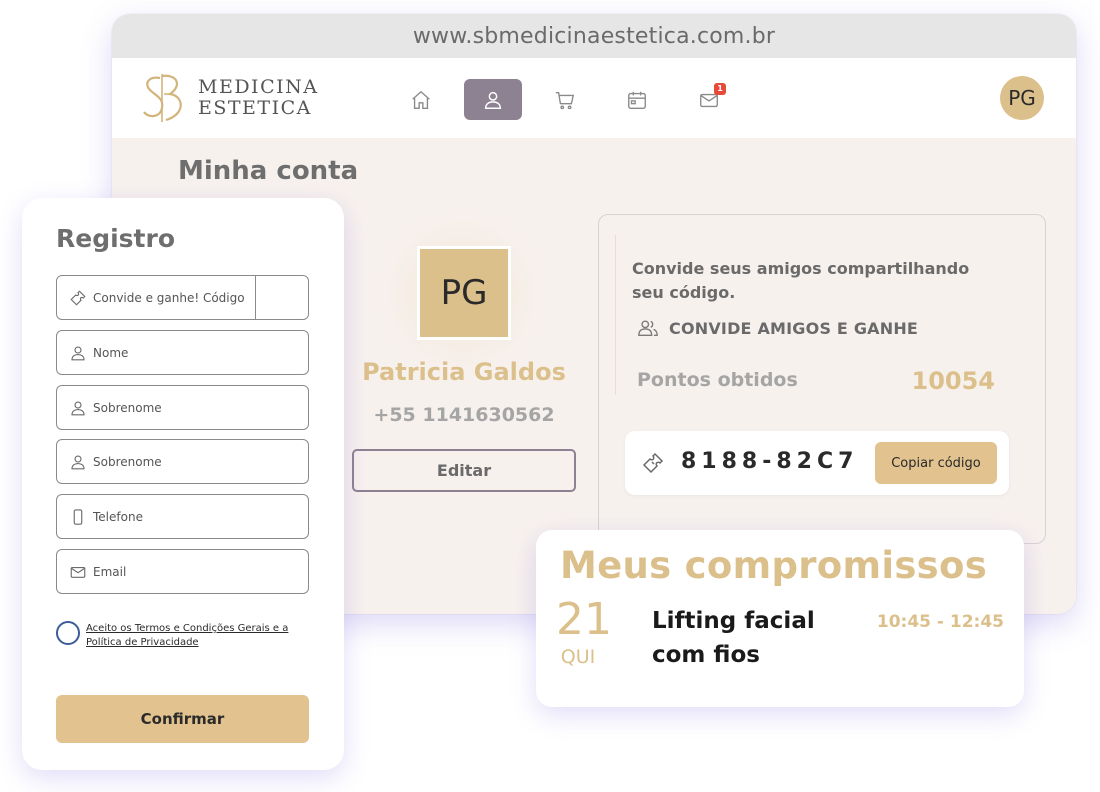 The image size is (1100, 792). Describe the element at coordinates (111, 352) in the screenshot. I see `name-placeholder: Nome` at that location.